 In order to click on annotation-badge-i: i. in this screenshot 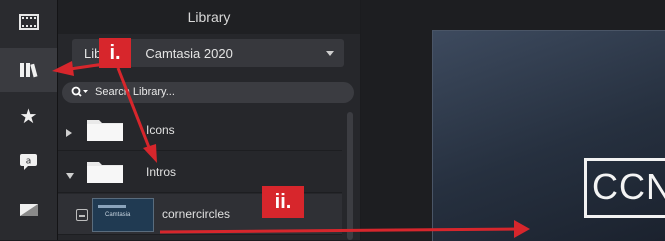, I will do `click(115, 53)`.